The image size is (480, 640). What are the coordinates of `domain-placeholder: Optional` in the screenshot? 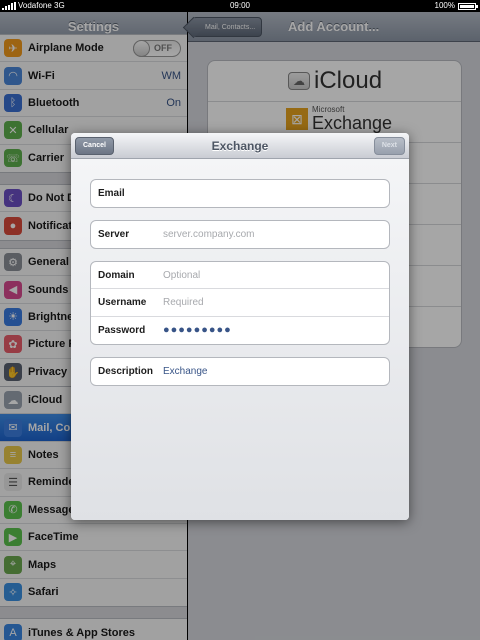 It's located at (182, 275).